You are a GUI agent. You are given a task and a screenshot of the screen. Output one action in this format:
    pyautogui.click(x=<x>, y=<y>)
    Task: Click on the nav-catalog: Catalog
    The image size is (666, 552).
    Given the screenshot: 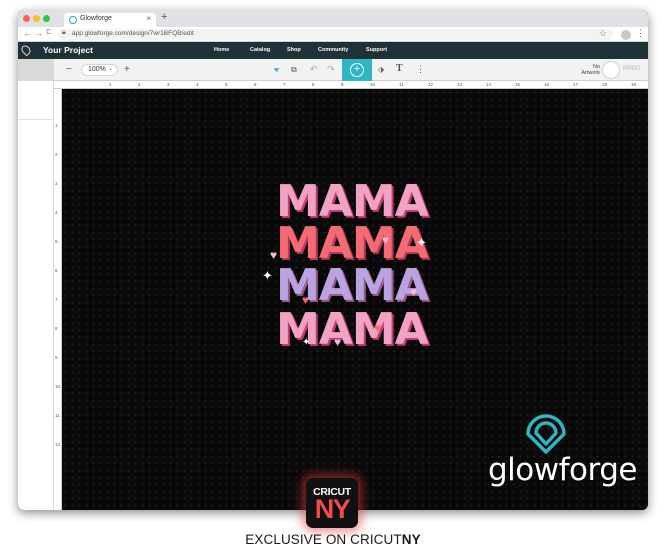 What is the action you would take?
    pyautogui.click(x=260, y=50)
    